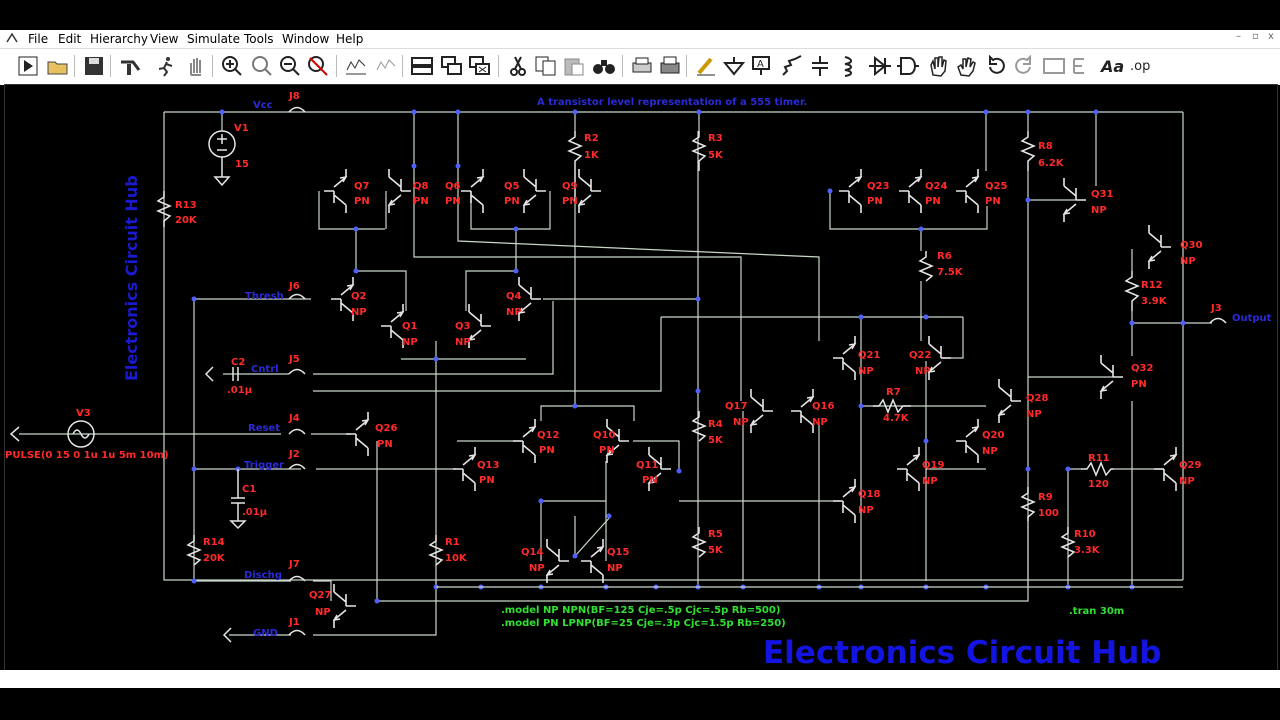 The image size is (1280, 720). What do you see at coordinates (94, 66) in the screenshot?
I see `save-icon` at bounding box center [94, 66].